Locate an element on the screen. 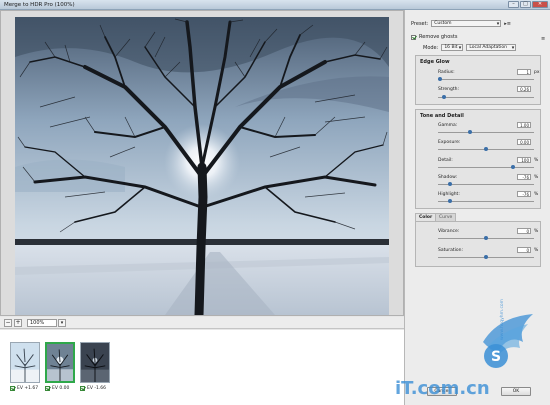  preset-select: Custom is located at coordinates (466, 23).